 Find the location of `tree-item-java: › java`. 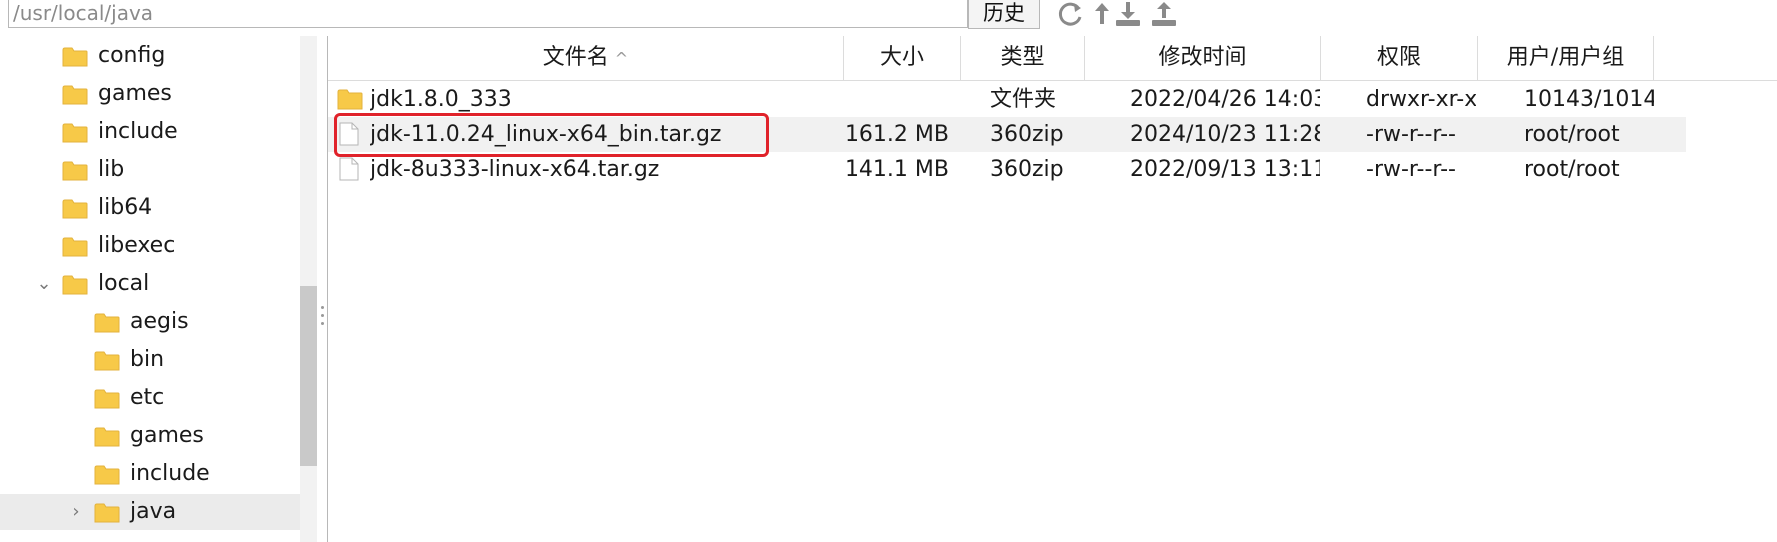

tree-item-java: › java is located at coordinates (150, 512).